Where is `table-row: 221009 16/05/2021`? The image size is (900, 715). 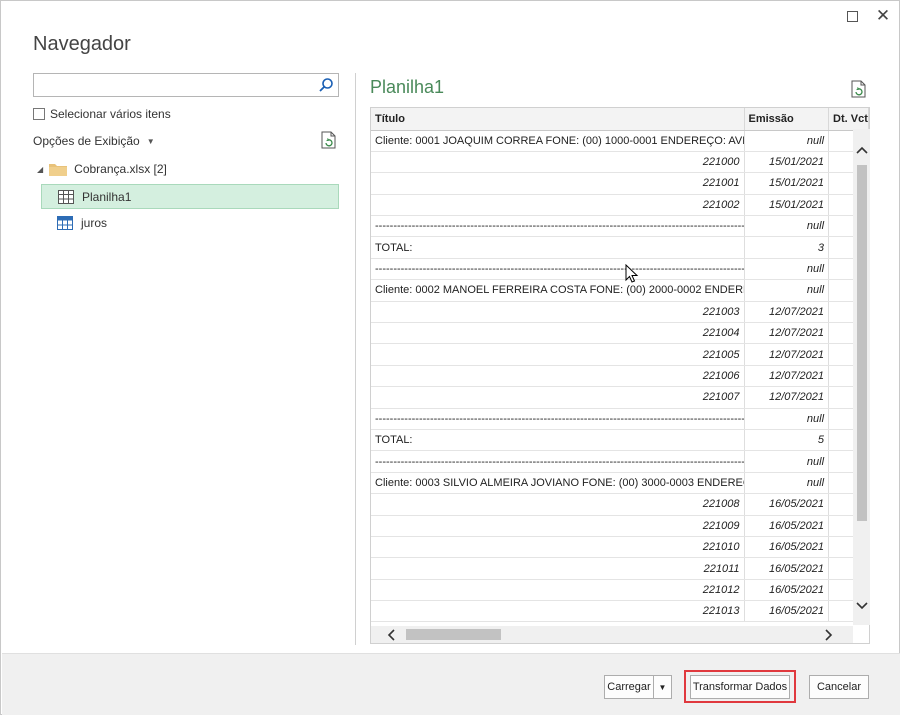
table-row: 221009 16/05/2021 is located at coordinates (620, 526).